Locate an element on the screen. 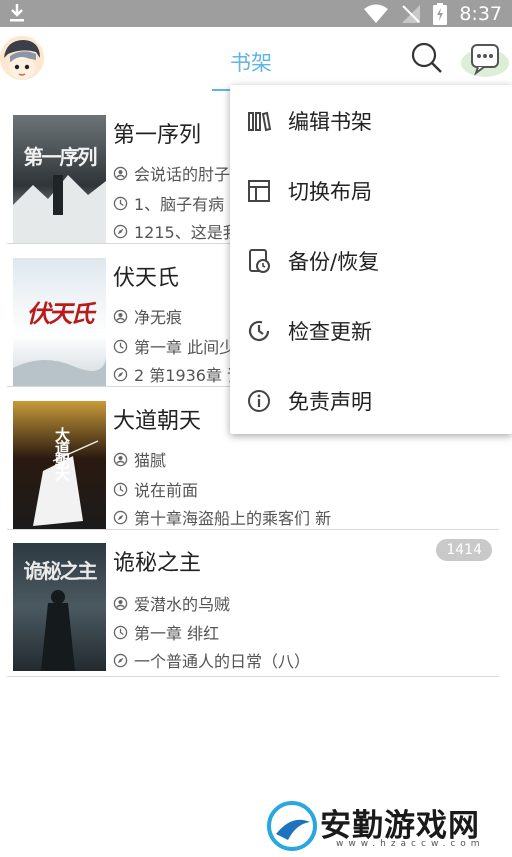 The width and height of the screenshot is (512, 857). book-latest-chapter: 第十章海盗船上的乘客们 新 is located at coordinates (233, 518).